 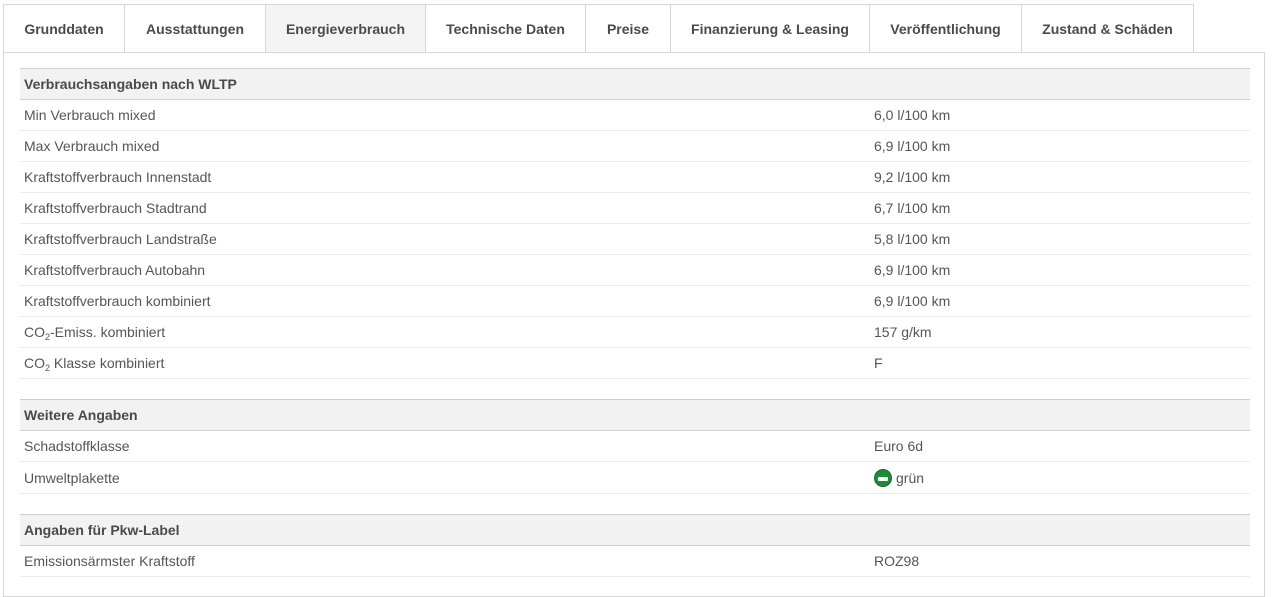 What do you see at coordinates (108, 332) in the screenshot?
I see `co2-label-suffix: -Emiss. kombiniert` at bounding box center [108, 332].